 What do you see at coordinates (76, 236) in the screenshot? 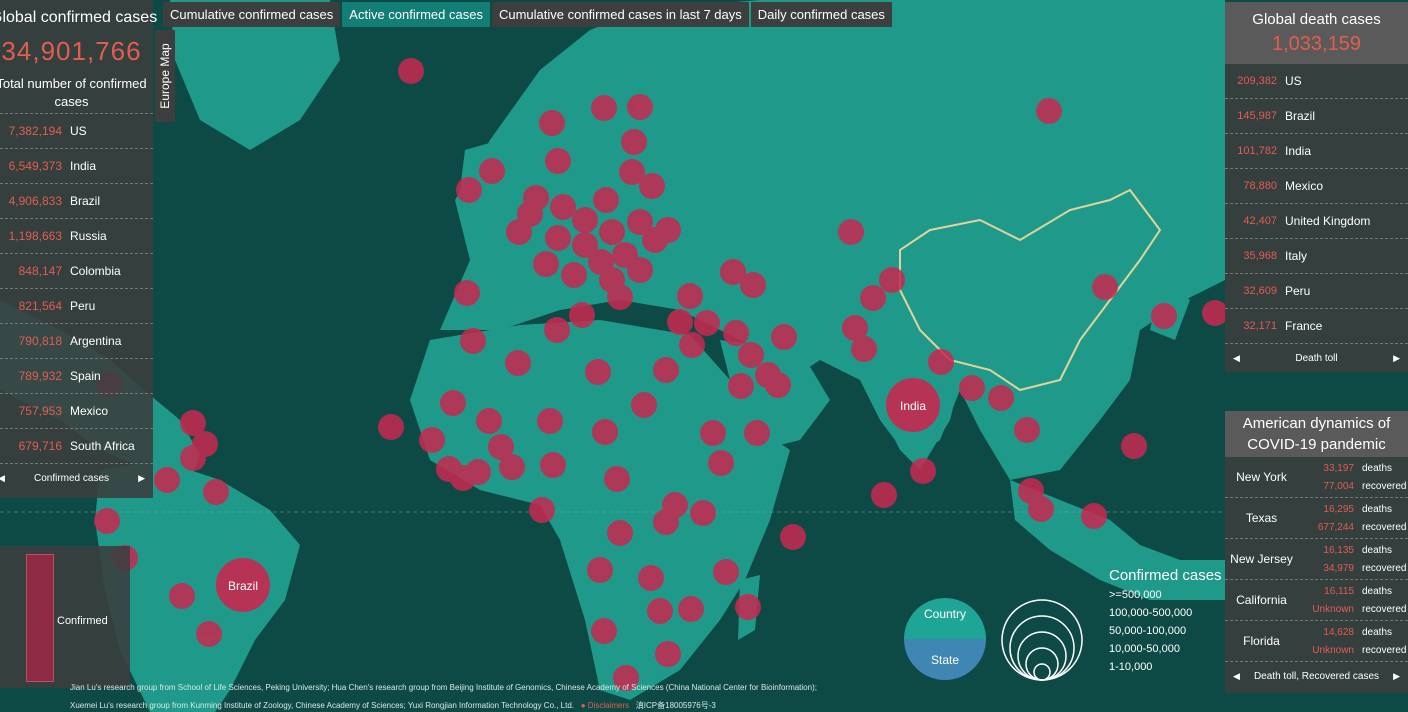
I see `list-item: 1,198,663 Russia` at bounding box center [76, 236].